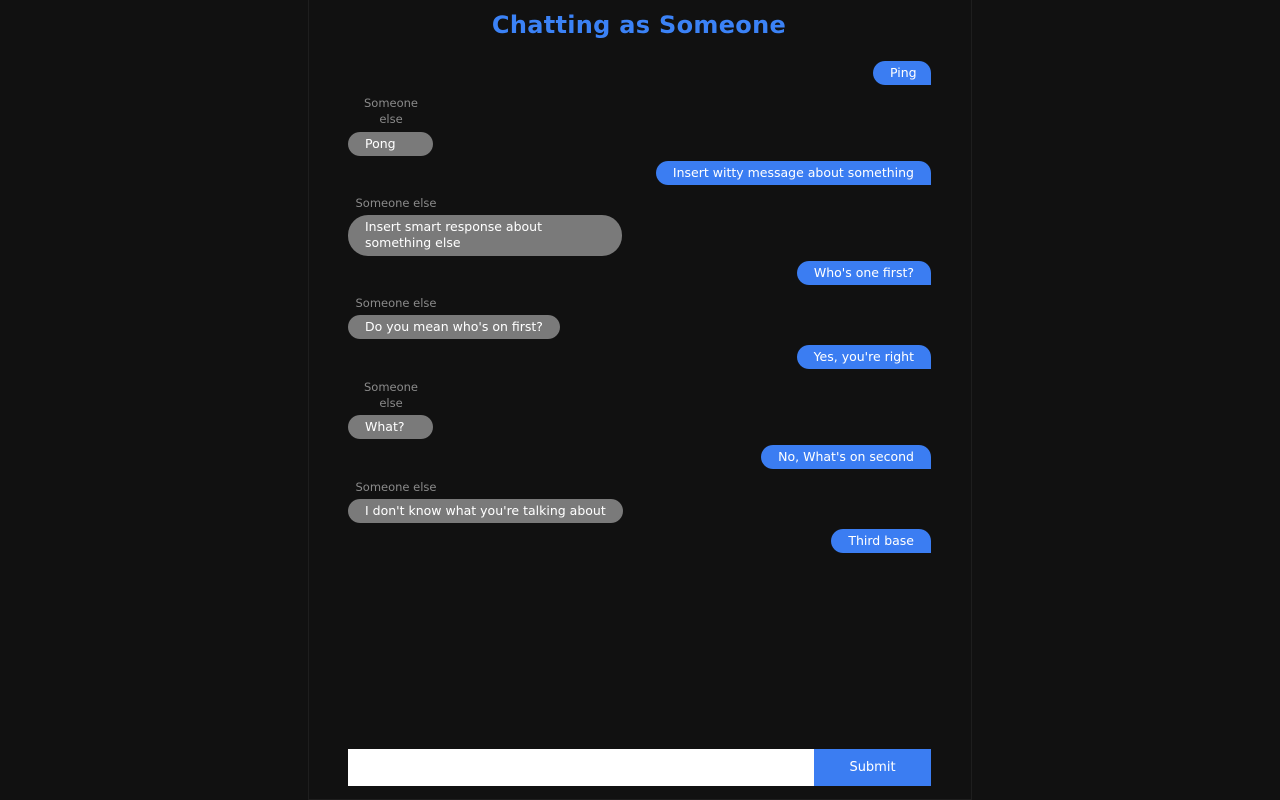  What do you see at coordinates (793, 173) in the screenshot?
I see `outgoing-message: Insert witty message about something` at bounding box center [793, 173].